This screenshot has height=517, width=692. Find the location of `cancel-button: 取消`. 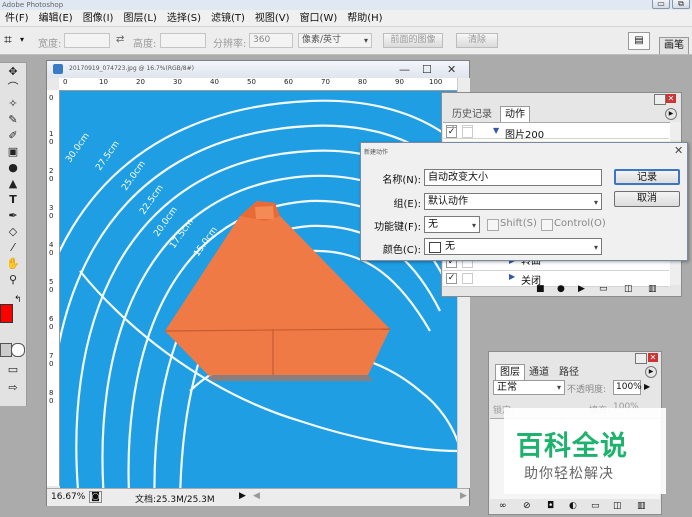

cancel-button: 取消 is located at coordinates (647, 199).